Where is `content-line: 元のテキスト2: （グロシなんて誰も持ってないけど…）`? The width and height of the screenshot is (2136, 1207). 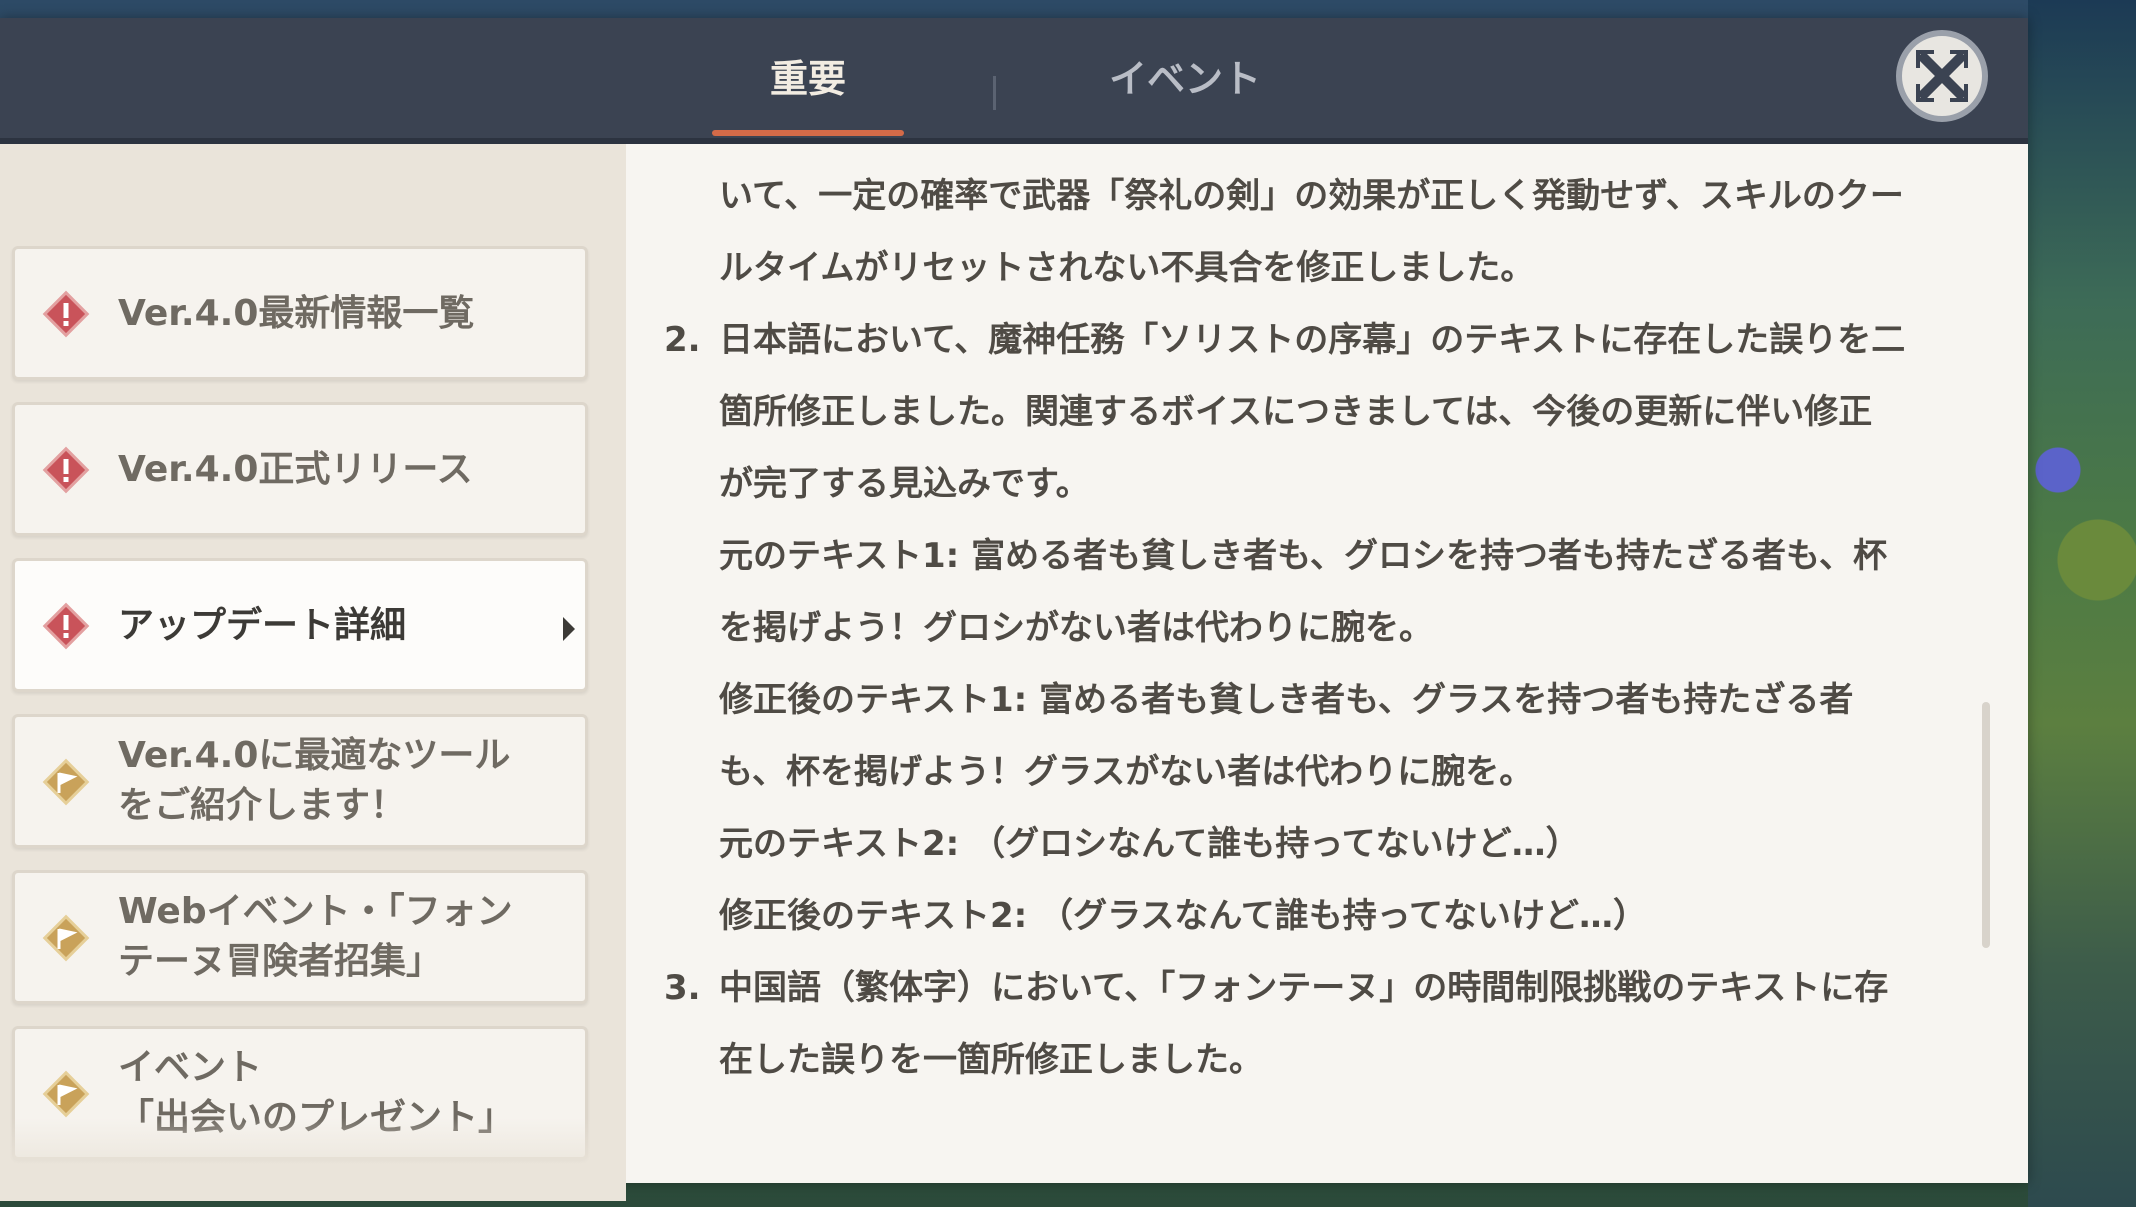 content-line: 元のテキスト2: （グロシなんて誰も持ってないけど…） is located at coordinates (1149, 844).